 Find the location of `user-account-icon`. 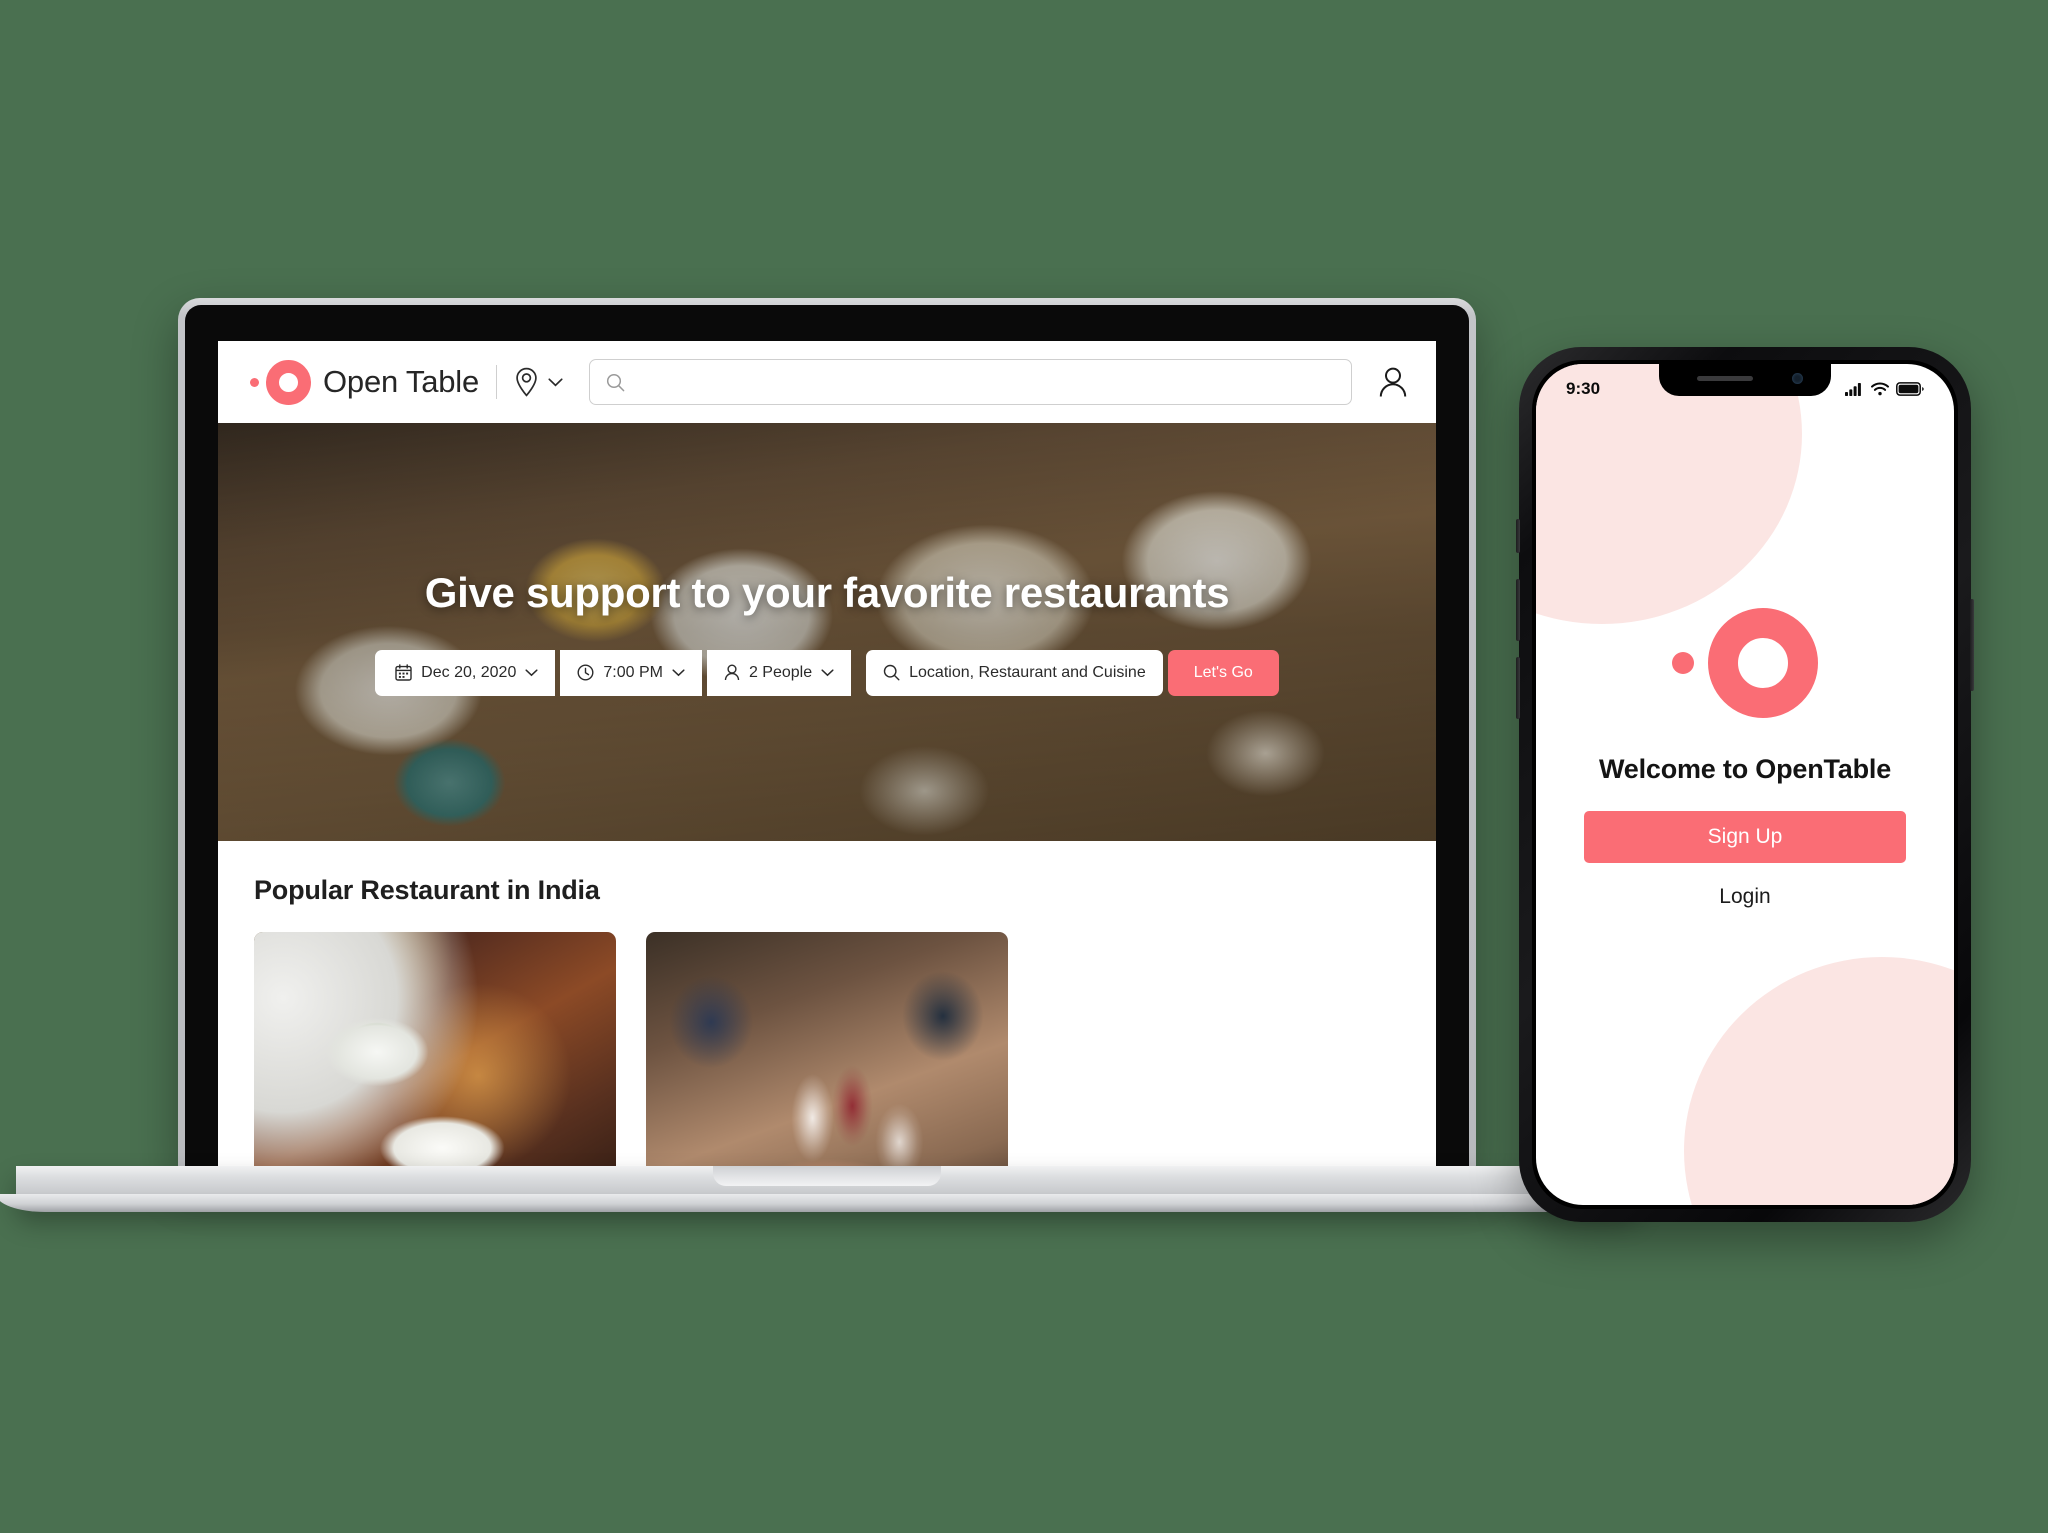

user-account-icon is located at coordinates (1393, 382).